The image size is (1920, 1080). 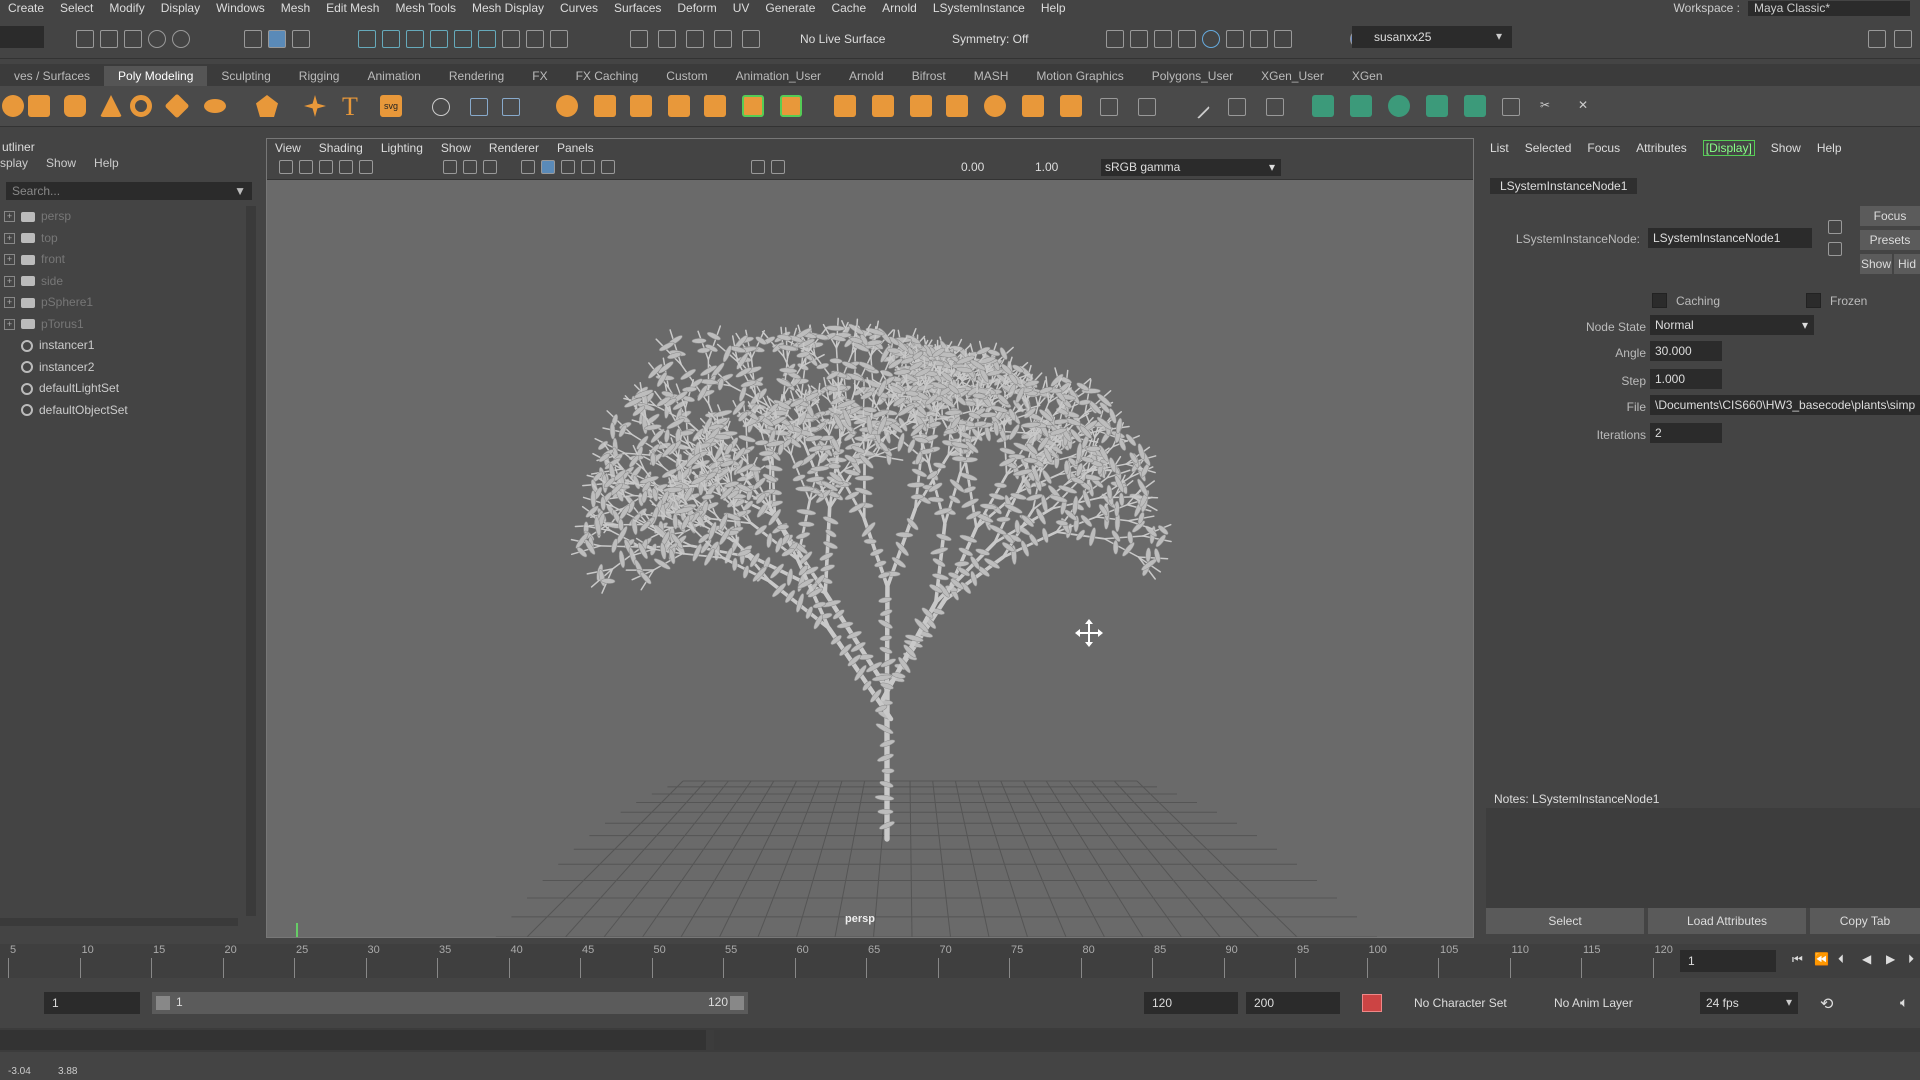 I want to click on cylindrical-map-icon, so click(x=1399, y=106).